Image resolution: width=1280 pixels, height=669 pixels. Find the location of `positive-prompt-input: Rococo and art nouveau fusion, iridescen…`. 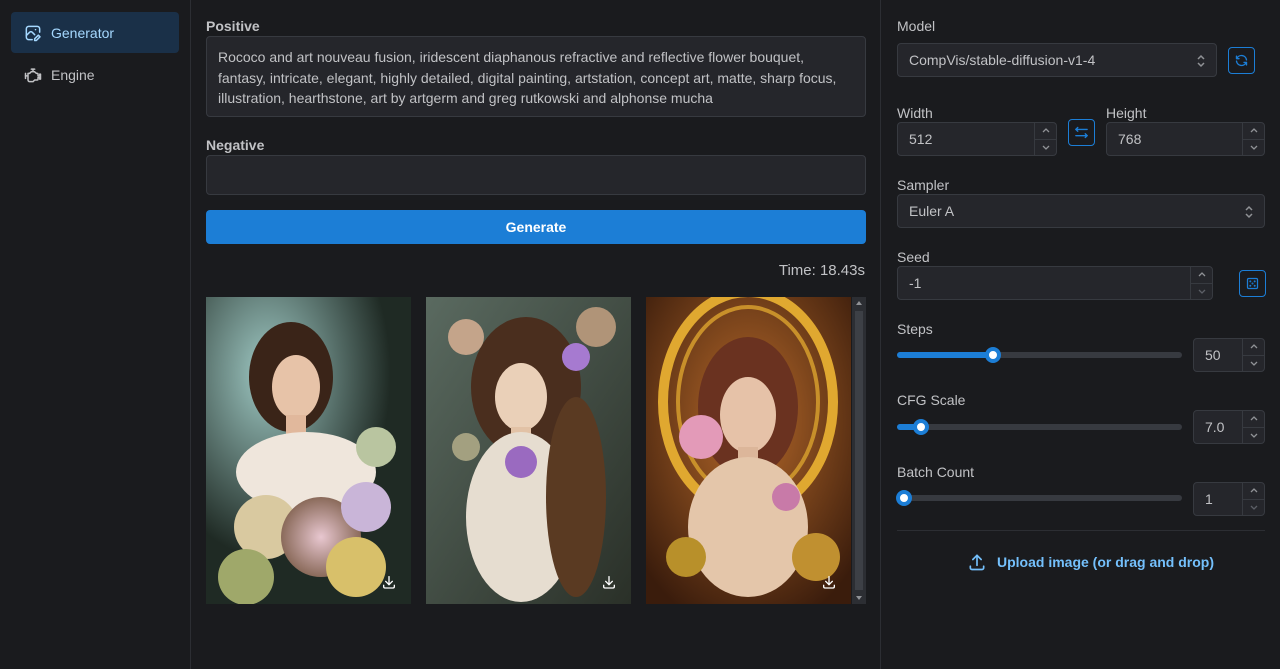

positive-prompt-input: Rococo and art nouveau fusion, iridescen… is located at coordinates (536, 76).